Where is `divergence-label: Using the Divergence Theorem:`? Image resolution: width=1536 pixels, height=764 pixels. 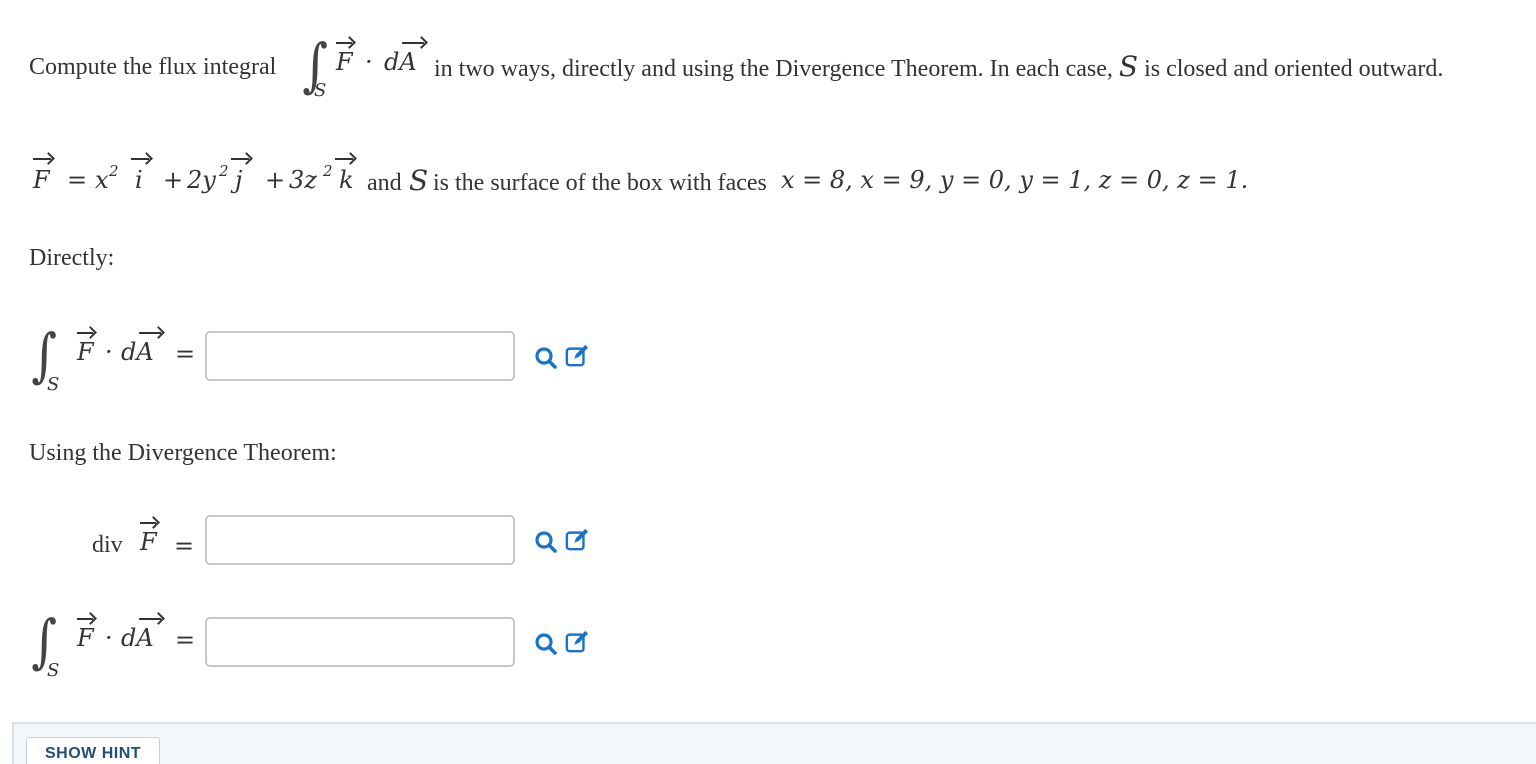
divergence-label: Using the Divergence Theorem: is located at coordinates (183, 453).